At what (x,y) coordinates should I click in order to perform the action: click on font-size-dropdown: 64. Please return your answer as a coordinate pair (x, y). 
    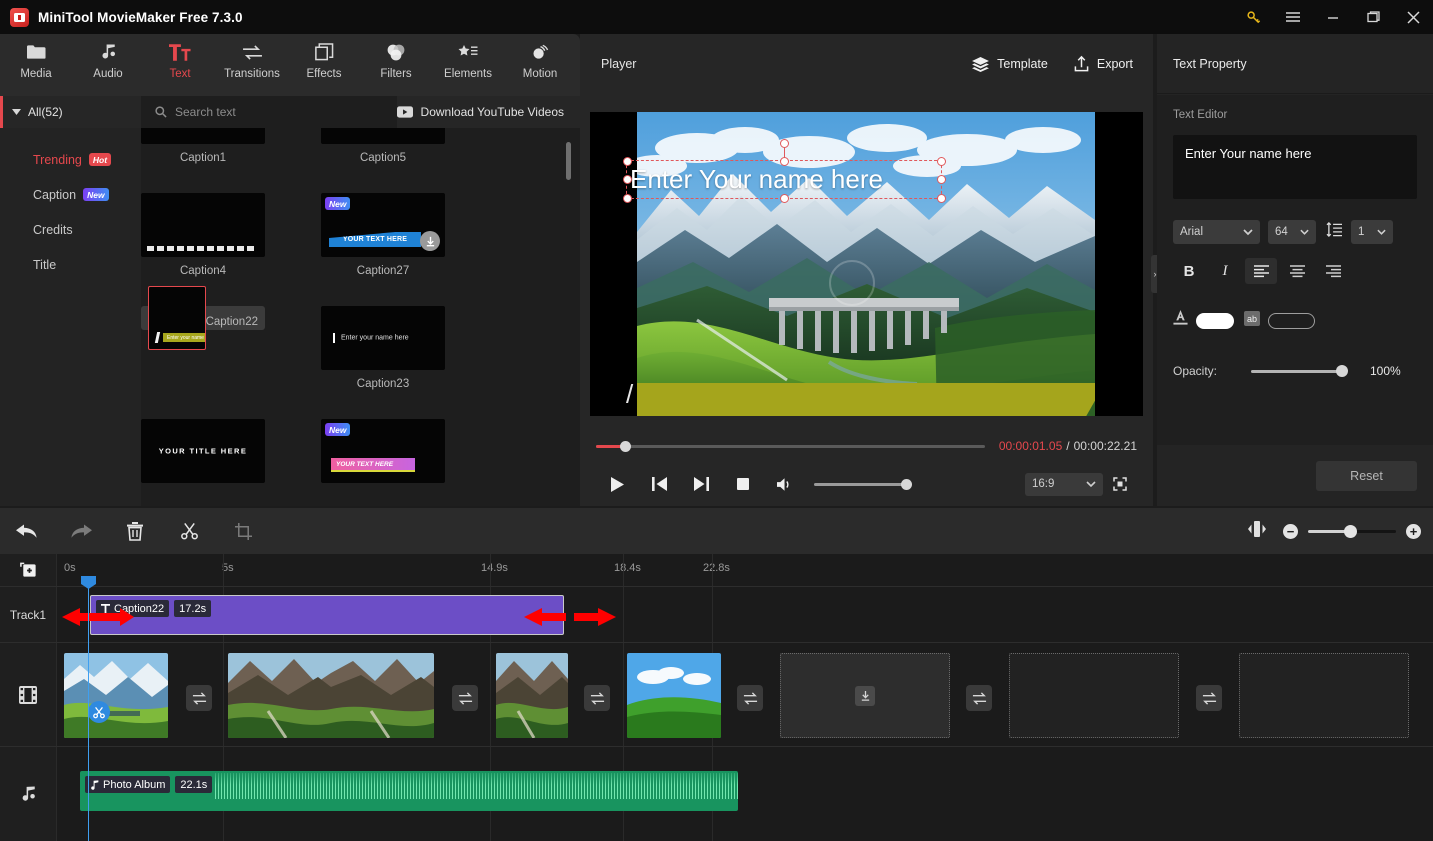
    Looking at the image, I should click on (1292, 232).